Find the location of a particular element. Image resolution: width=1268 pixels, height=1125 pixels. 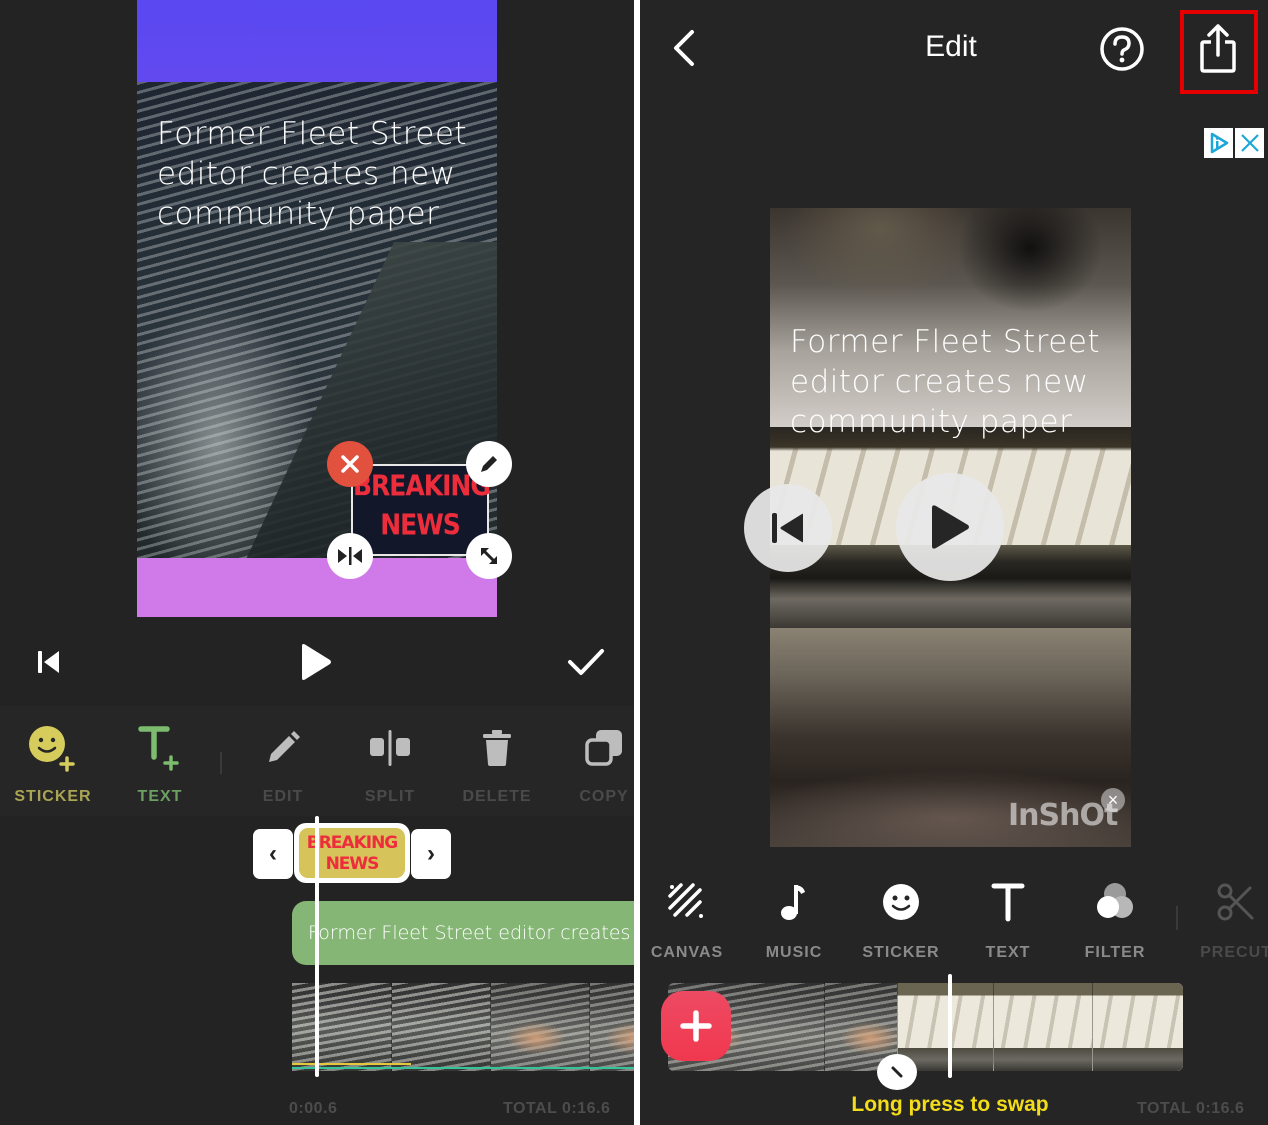

plus-icon is located at coordinates (696, 1026).